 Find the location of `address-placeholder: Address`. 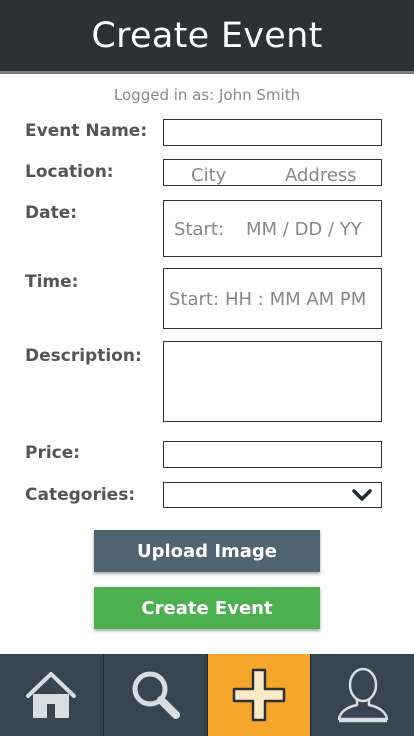

address-placeholder: Address is located at coordinates (321, 175).